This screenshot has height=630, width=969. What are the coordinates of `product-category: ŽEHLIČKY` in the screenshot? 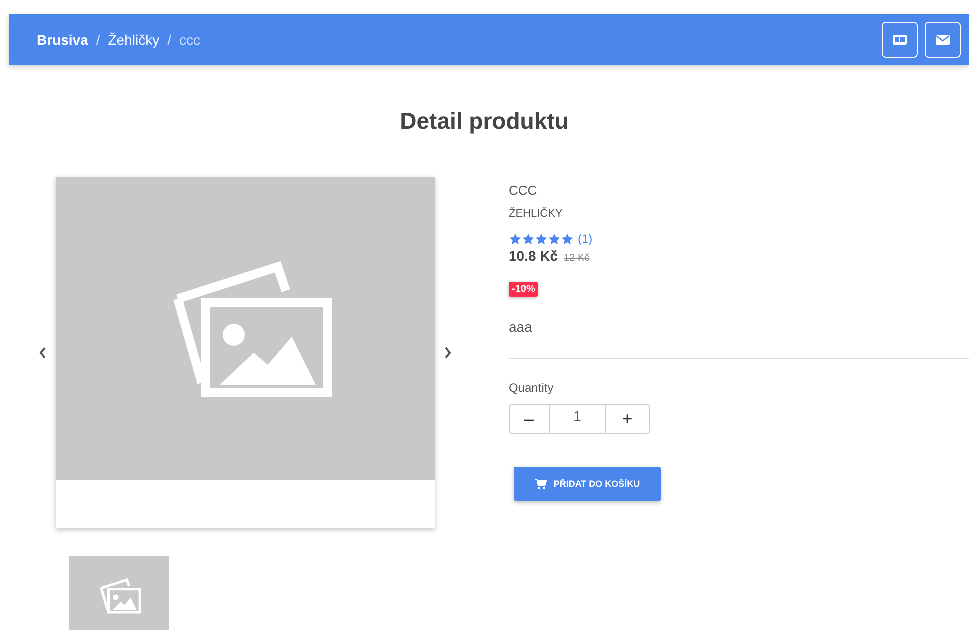 It's located at (536, 214).